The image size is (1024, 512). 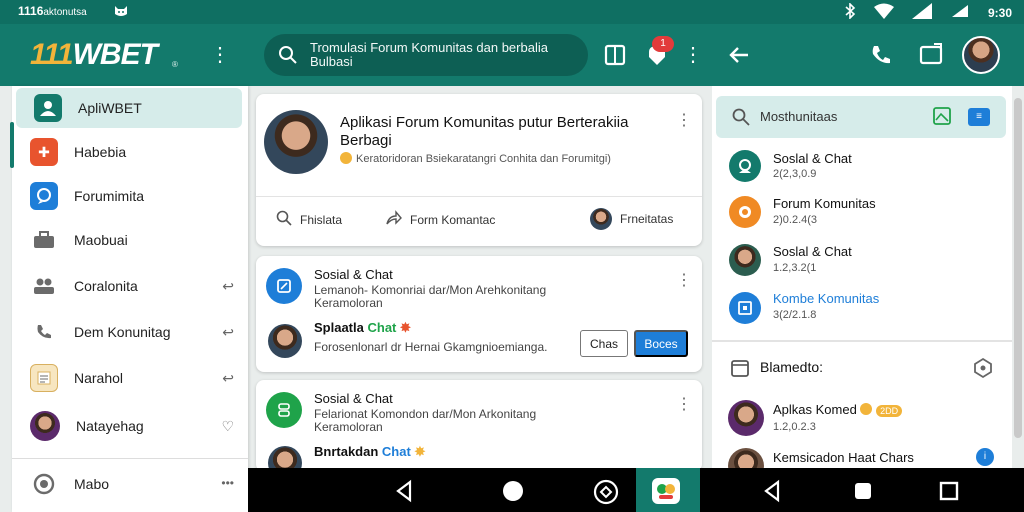 I want to click on message-icon, so click(x=931, y=55).